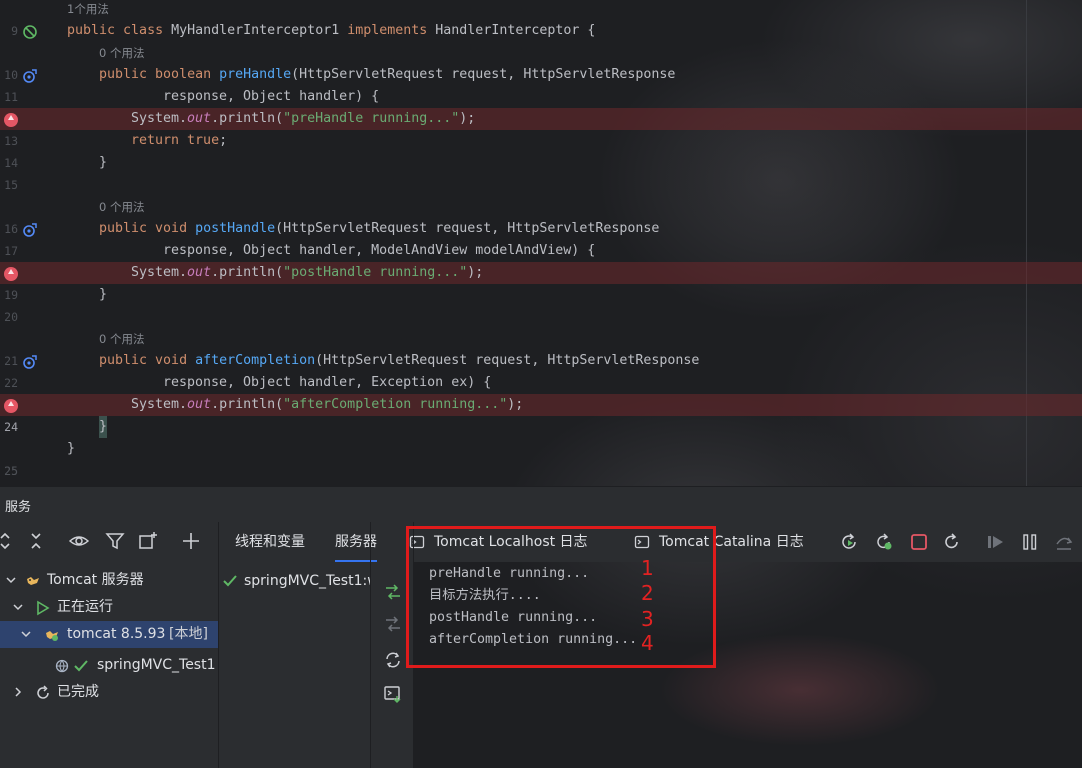  Describe the element at coordinates (11, 427) in the screenshot. I see `line-number: 24` at that location.